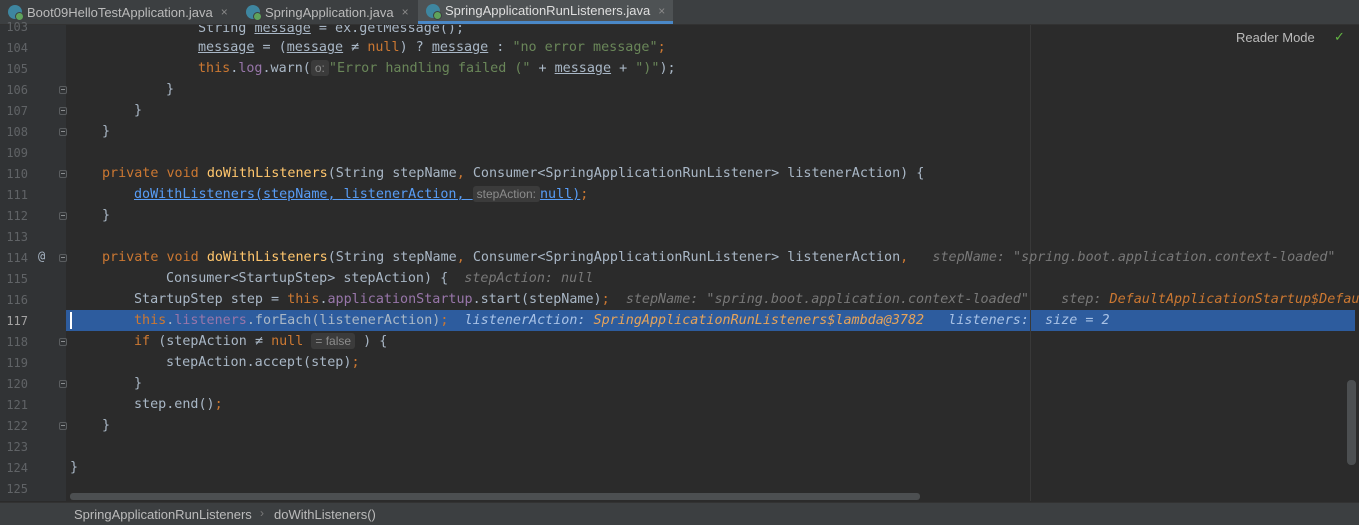  What do you see at coordinates (17, 342) in the screenshot?
I see `line-number: 118` at bounding box center [17, 342].